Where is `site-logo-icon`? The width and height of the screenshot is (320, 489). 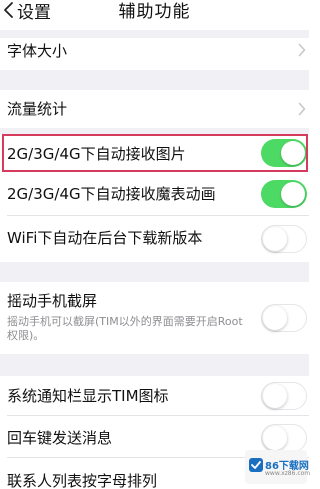 site-logo-icon is located at coordinates (256, 465).